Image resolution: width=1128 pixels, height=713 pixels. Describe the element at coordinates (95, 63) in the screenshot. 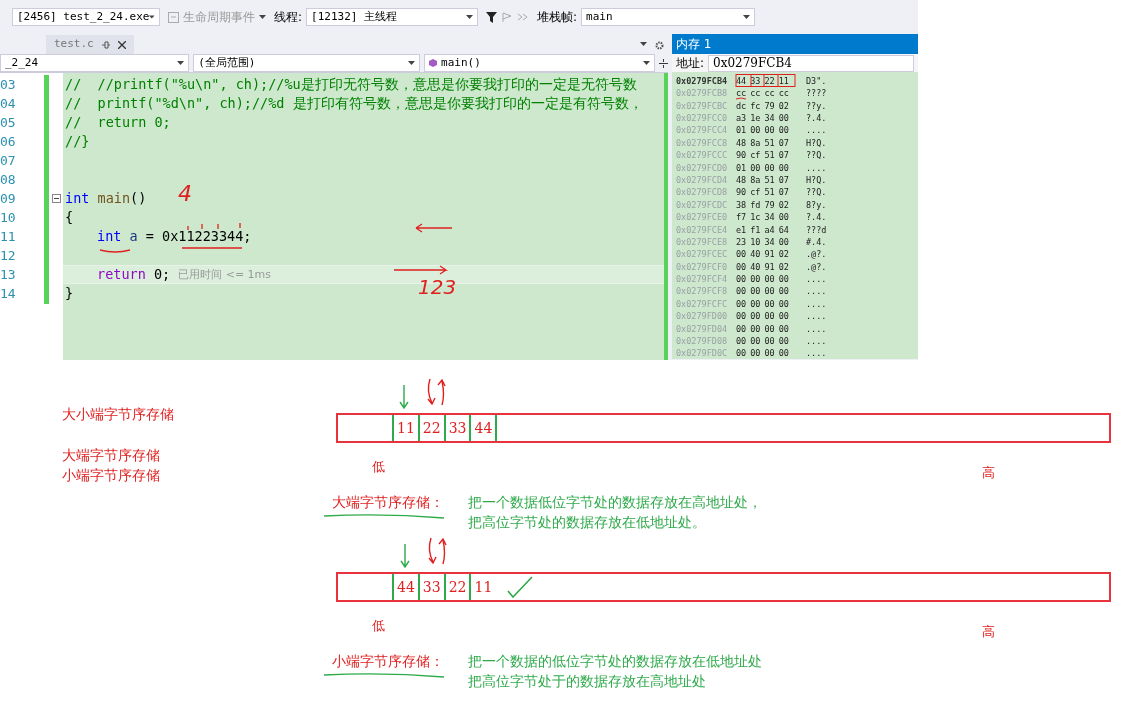

I see `project-dropdown: _2_24` at that location.